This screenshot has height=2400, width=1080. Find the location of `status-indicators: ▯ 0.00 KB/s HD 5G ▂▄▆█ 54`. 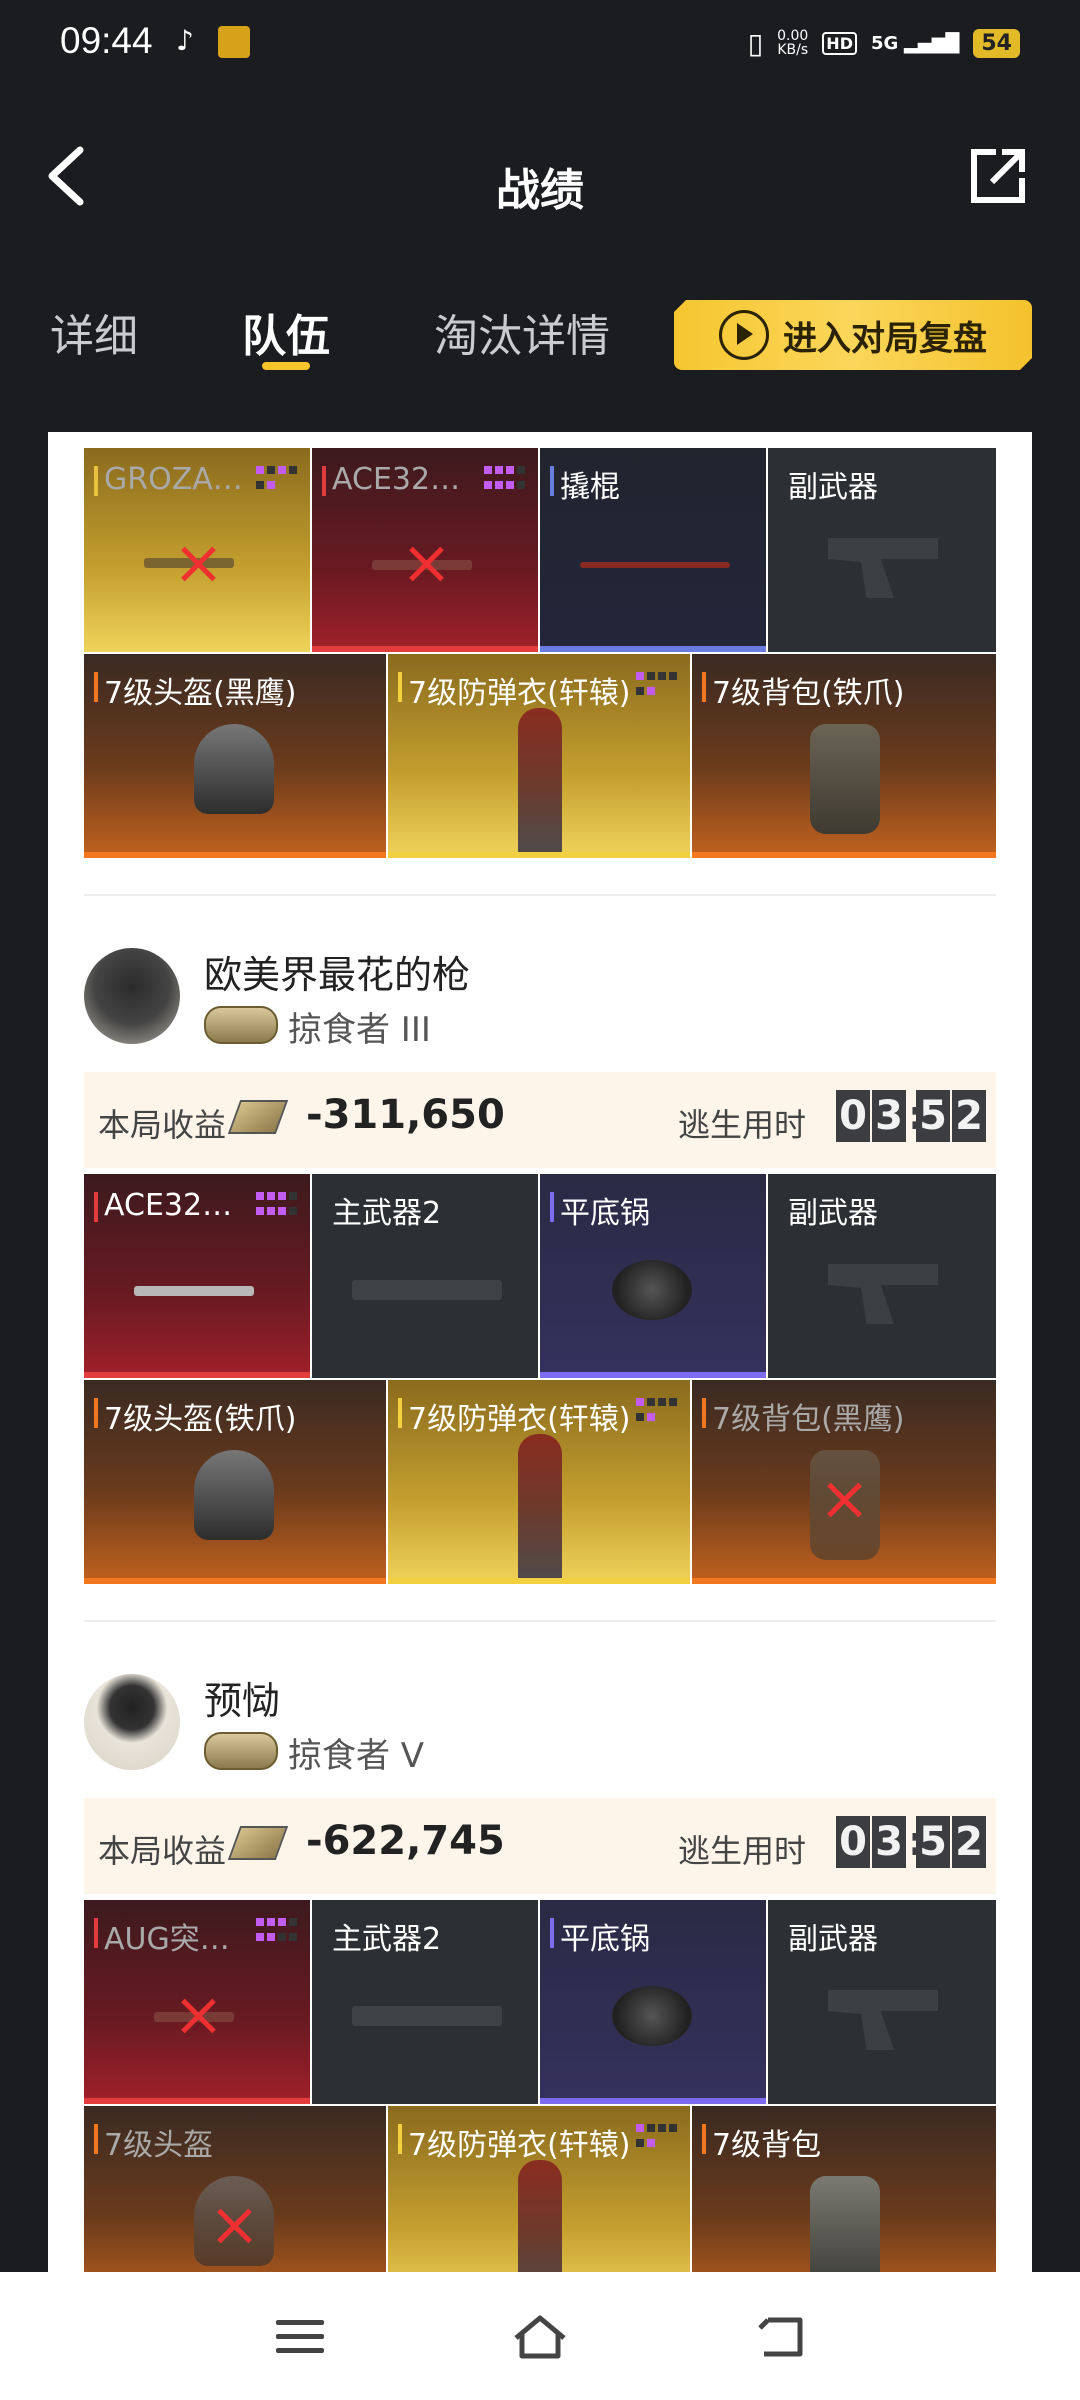

status-indicators: ▯ 0.00 KB/s HD 5G ▂▄▆█ 54 is located at coordinates (884, 43).